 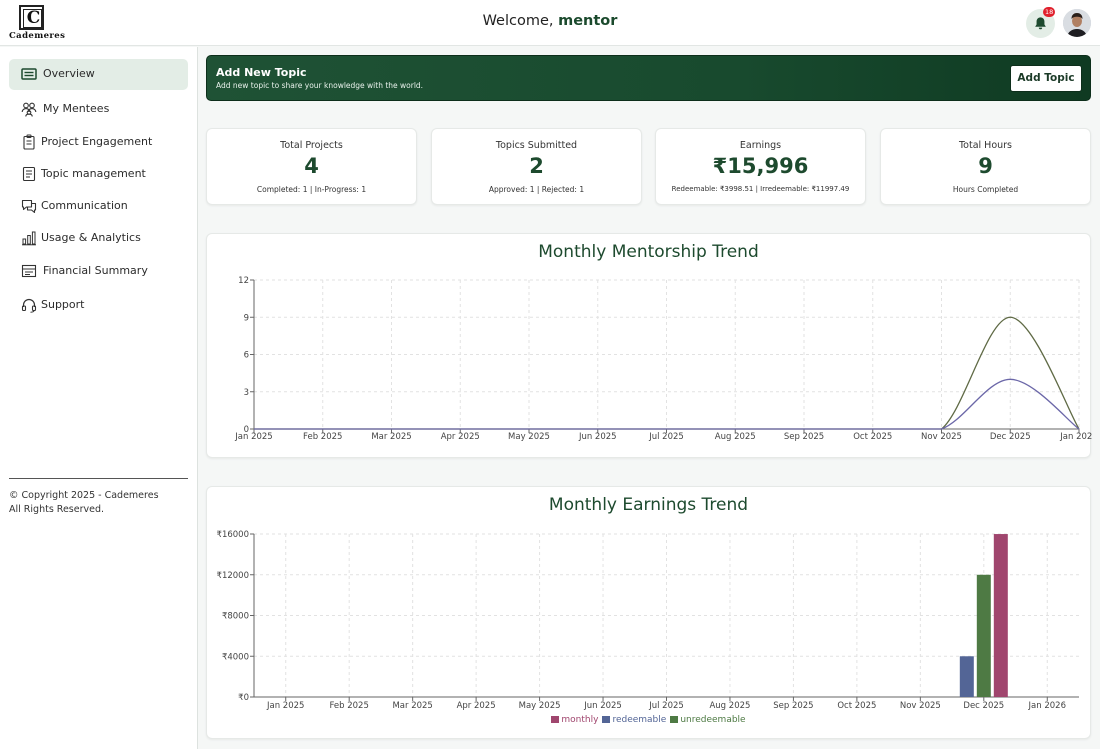 I want to click on avatar-image, so click(x=1077, y=23).